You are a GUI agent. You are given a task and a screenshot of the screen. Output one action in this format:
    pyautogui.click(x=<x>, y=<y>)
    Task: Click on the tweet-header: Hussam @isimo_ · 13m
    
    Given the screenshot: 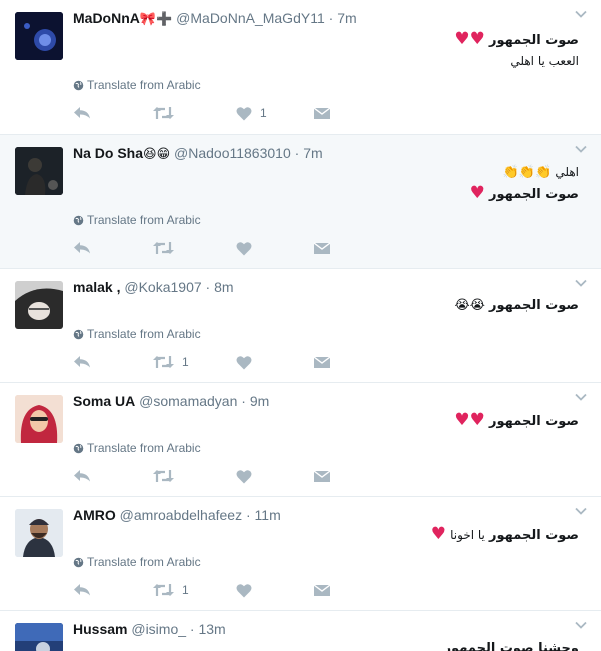 What is the action you would take?
    pyautogui.click(x=149, y=629)
    